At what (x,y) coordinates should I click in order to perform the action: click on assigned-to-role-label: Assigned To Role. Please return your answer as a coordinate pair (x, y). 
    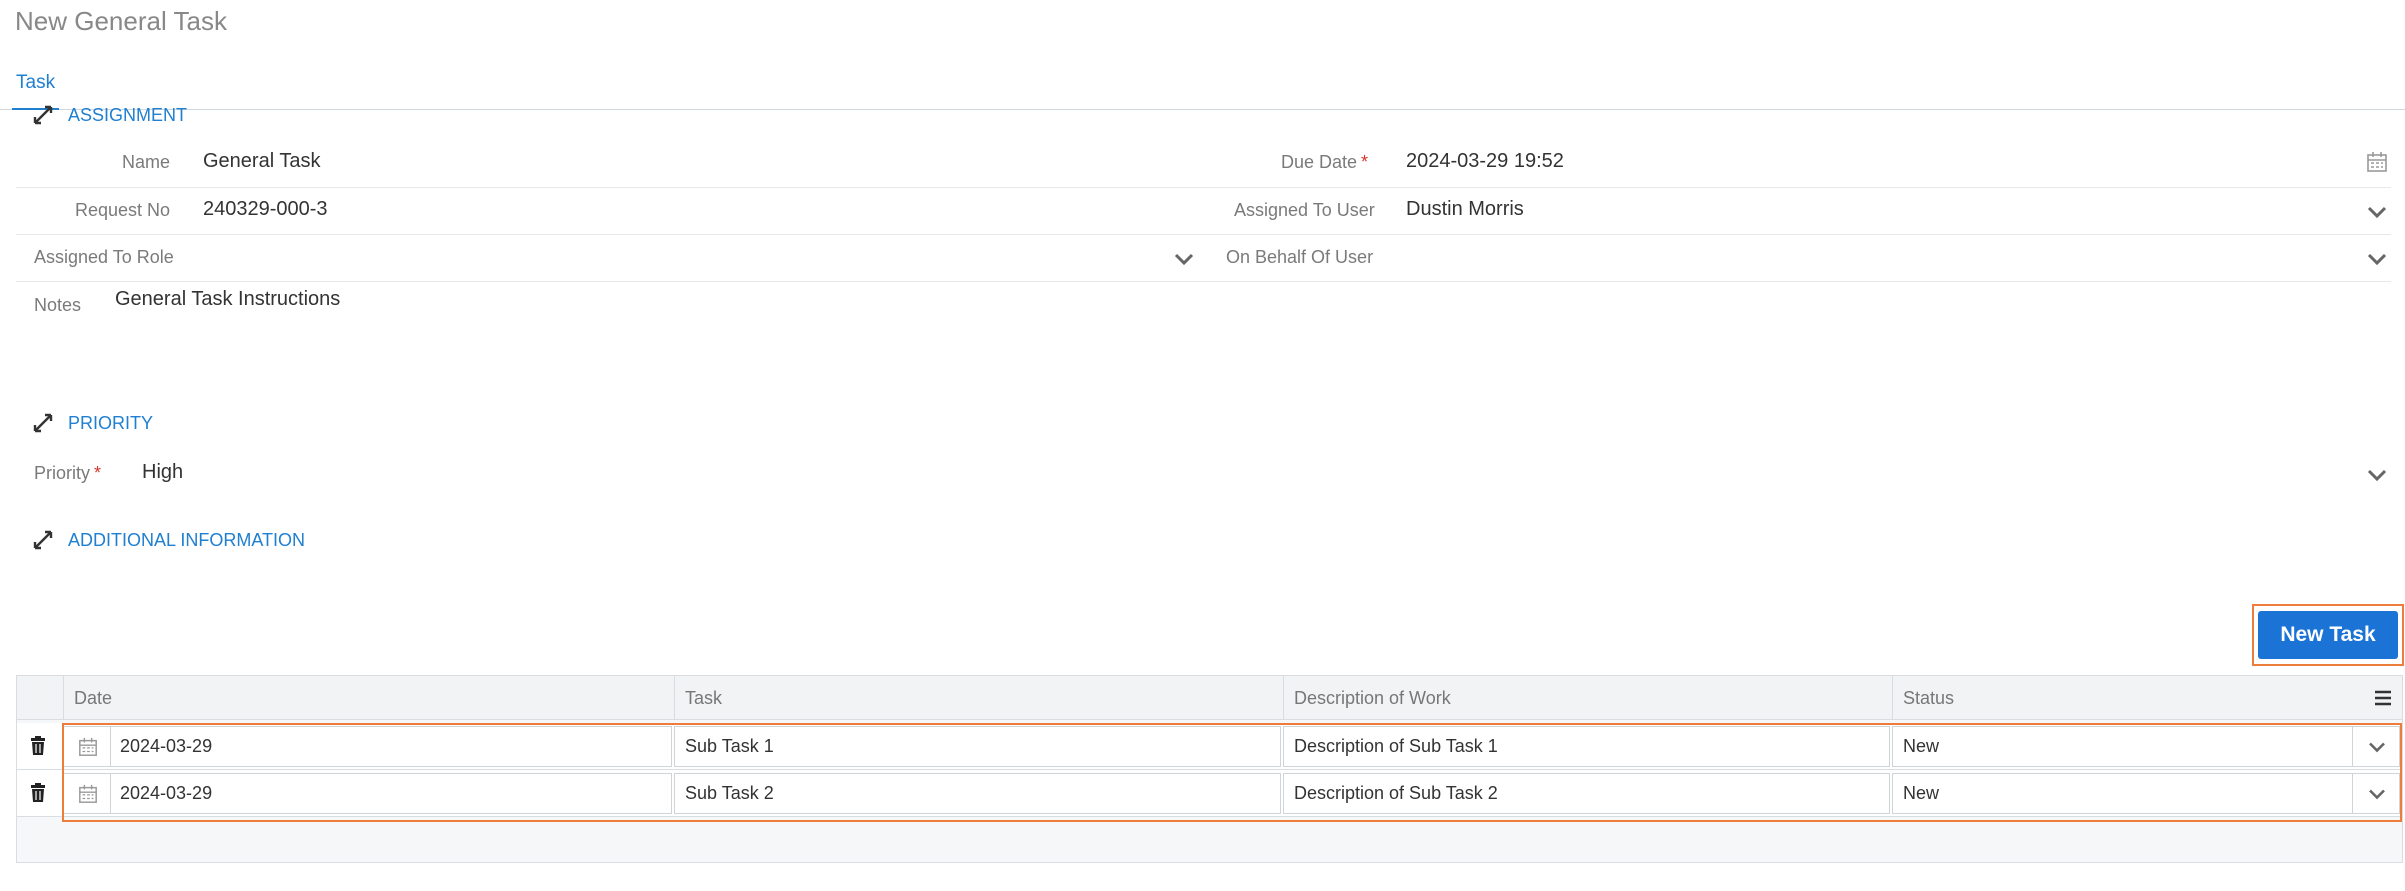
    Looking at the image, I should click on (104, 257).